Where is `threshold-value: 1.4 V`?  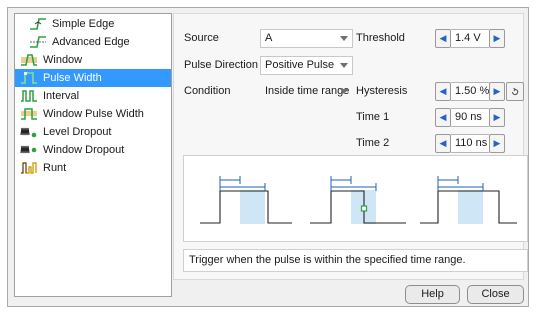
threshold-value: 1.4 V is located at coordinates (470, 38).